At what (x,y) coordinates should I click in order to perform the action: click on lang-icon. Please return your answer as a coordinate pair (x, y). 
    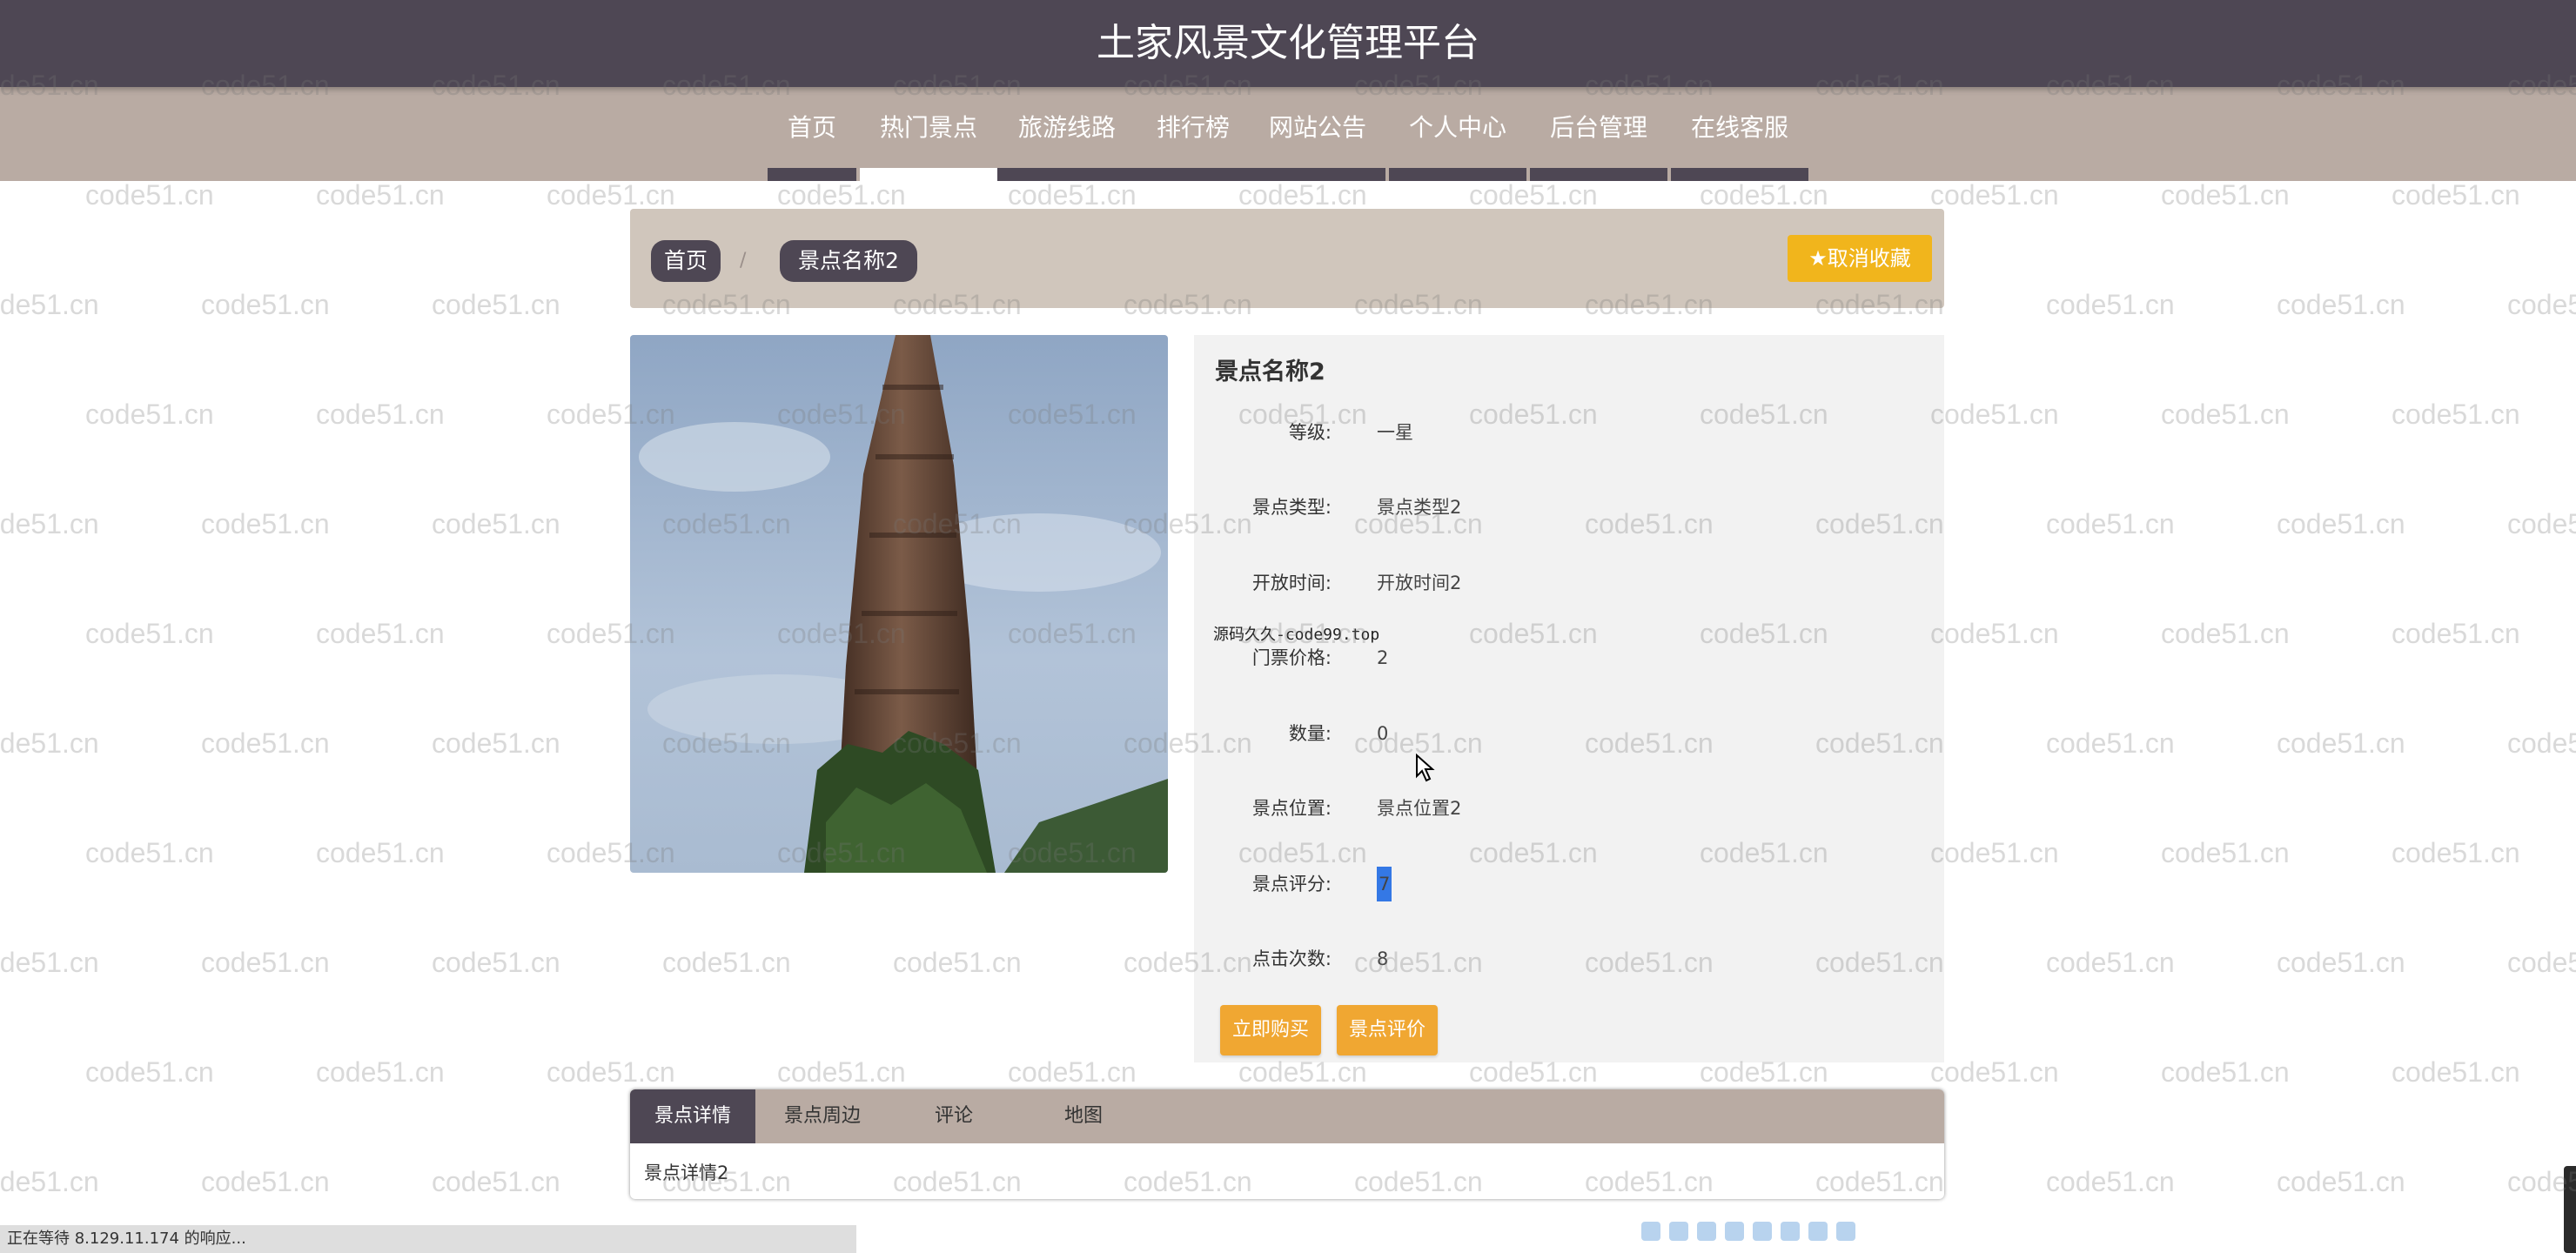
    Looking at the image, I should click on (1679, 1231).